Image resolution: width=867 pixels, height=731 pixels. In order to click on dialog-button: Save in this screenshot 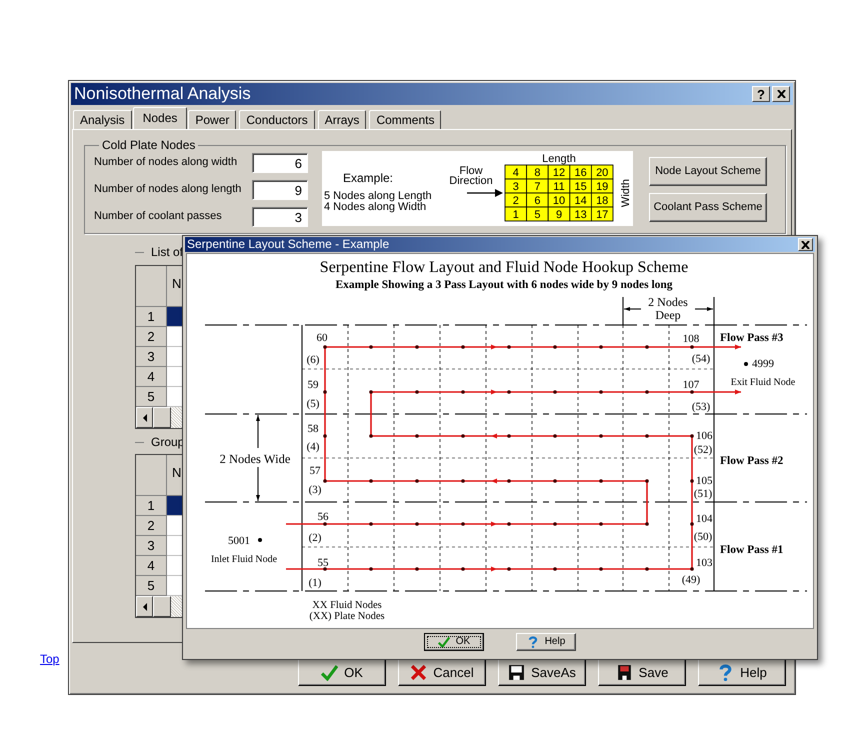, I will do `click(642, 672)`.